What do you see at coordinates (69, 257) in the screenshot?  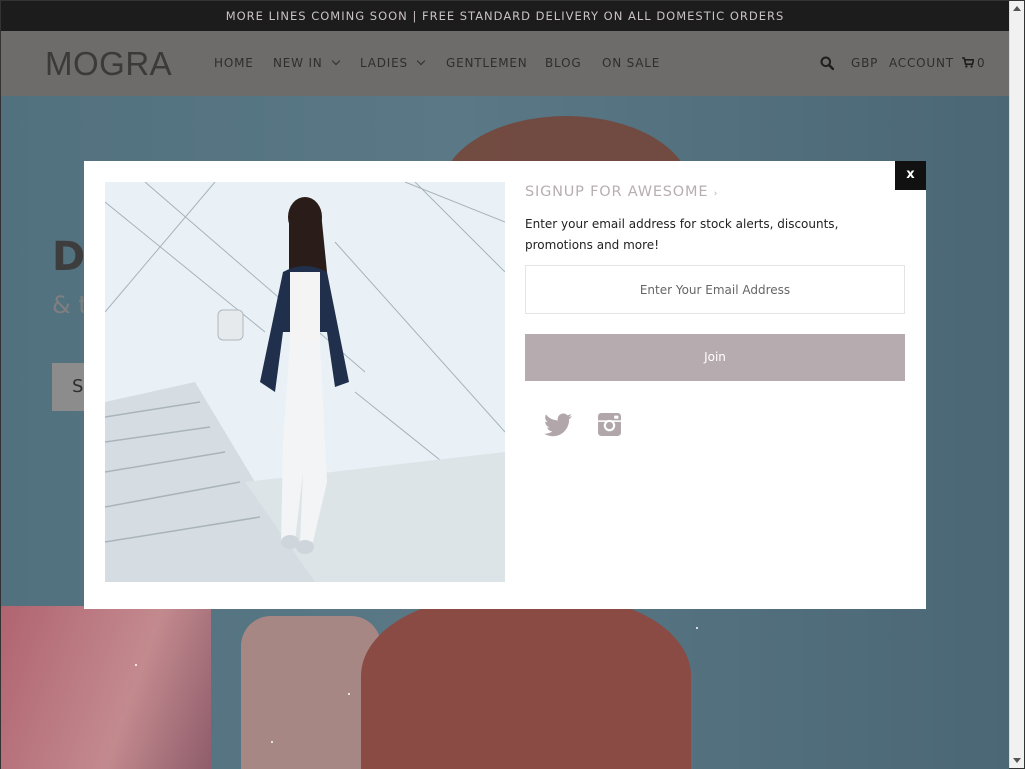 I see `hero-headline: D` at bounding box center [69, 257].